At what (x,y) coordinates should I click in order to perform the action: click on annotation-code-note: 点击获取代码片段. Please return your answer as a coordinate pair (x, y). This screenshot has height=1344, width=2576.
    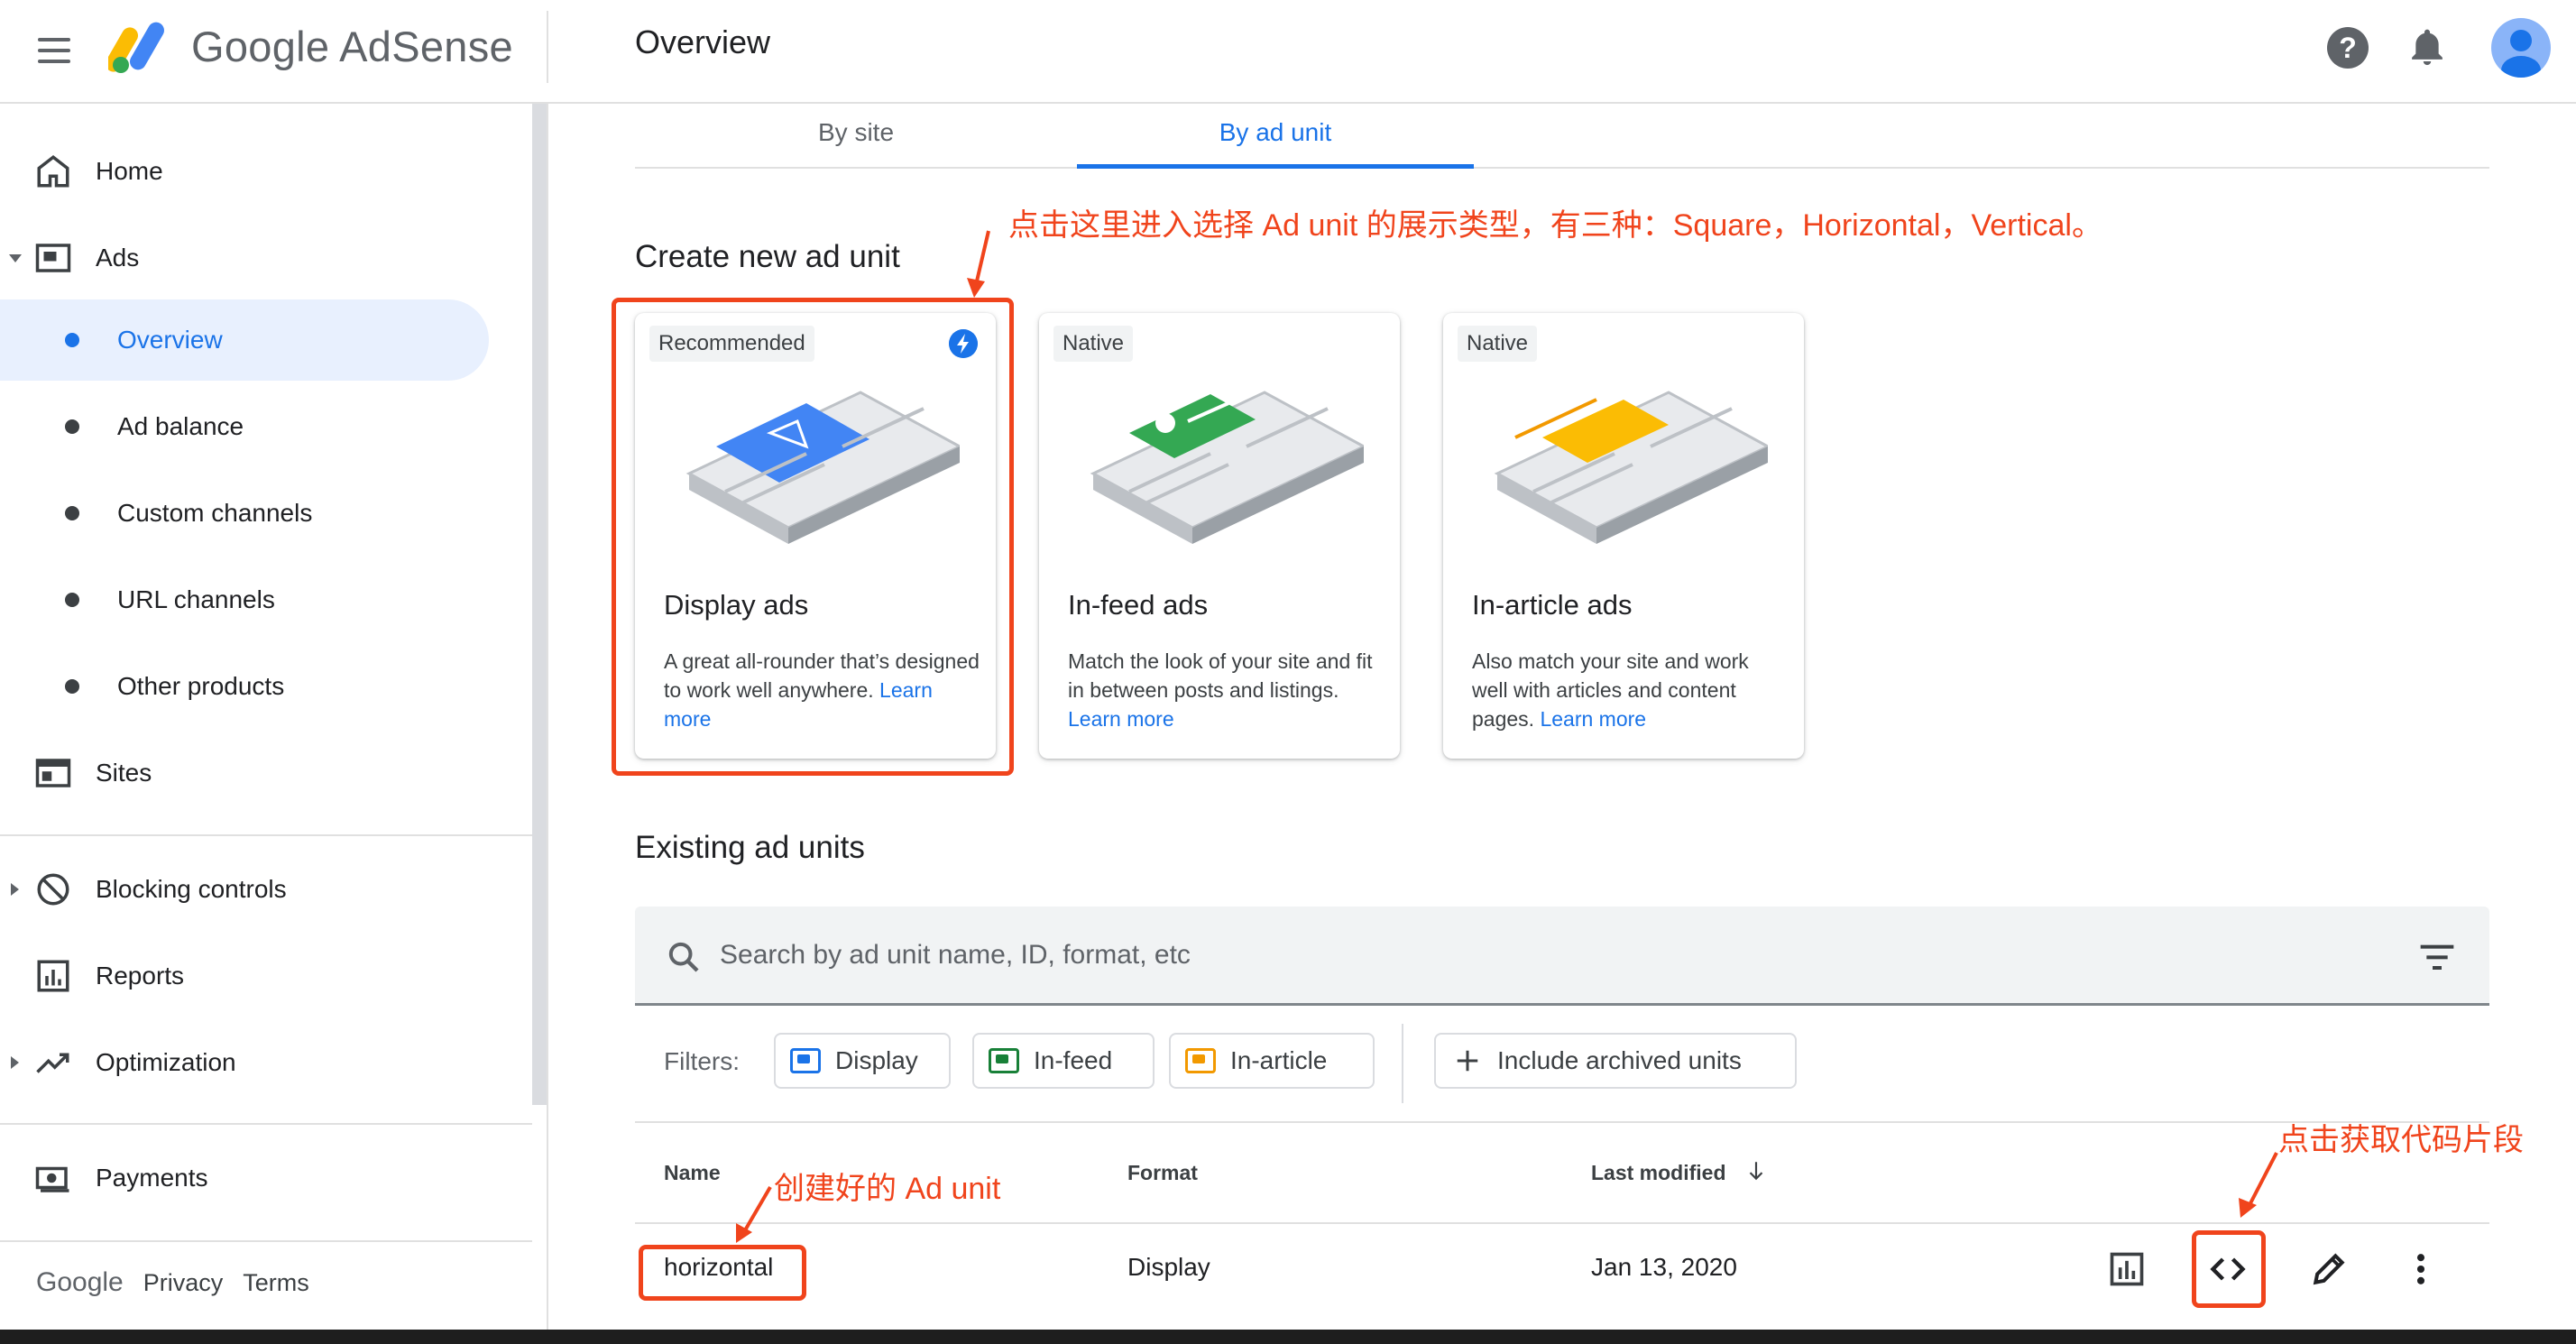
    Looking at the image, I should click on (2401, 1140).